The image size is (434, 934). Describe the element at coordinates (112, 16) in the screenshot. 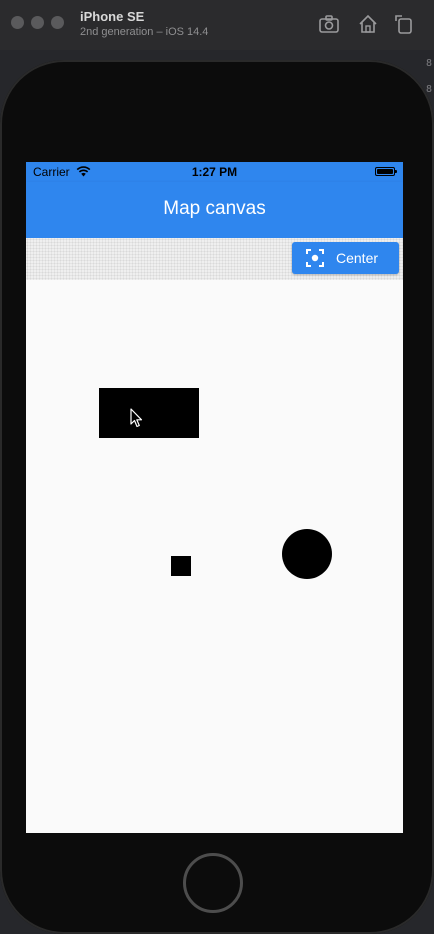

I see `device-name: iPhone SE` at that location.